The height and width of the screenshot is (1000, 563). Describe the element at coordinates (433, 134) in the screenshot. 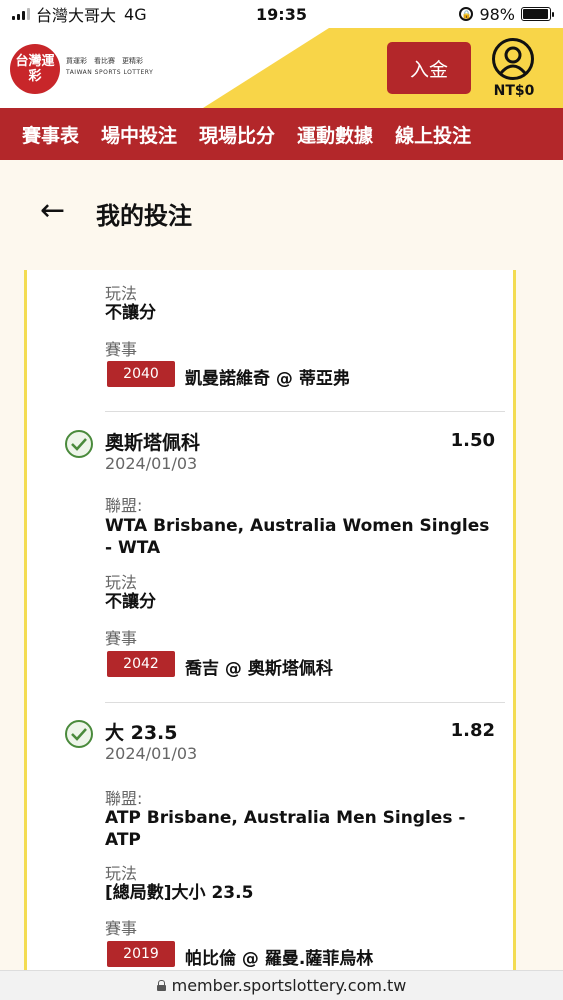

I see `nav-item-online-betting: 線上投注` at that location.